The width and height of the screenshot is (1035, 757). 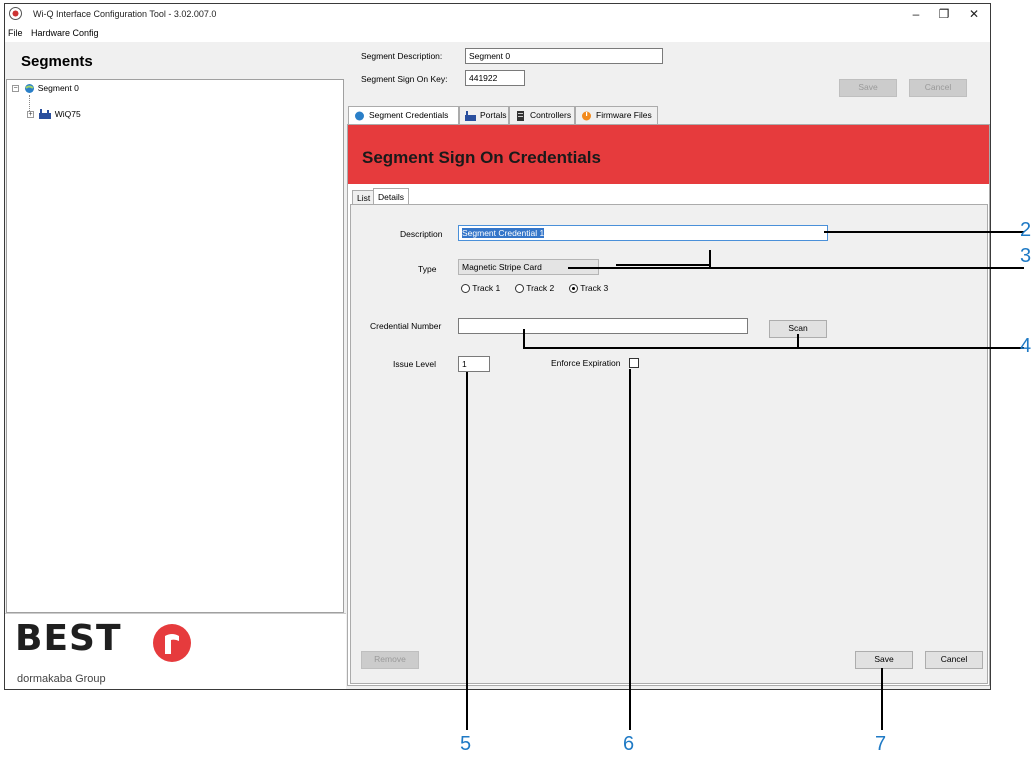 What do you see at coordinates (58, 88) in the screenshot?
I see `tree-label-segment: Segment 0` at bounding box center [58, 88].